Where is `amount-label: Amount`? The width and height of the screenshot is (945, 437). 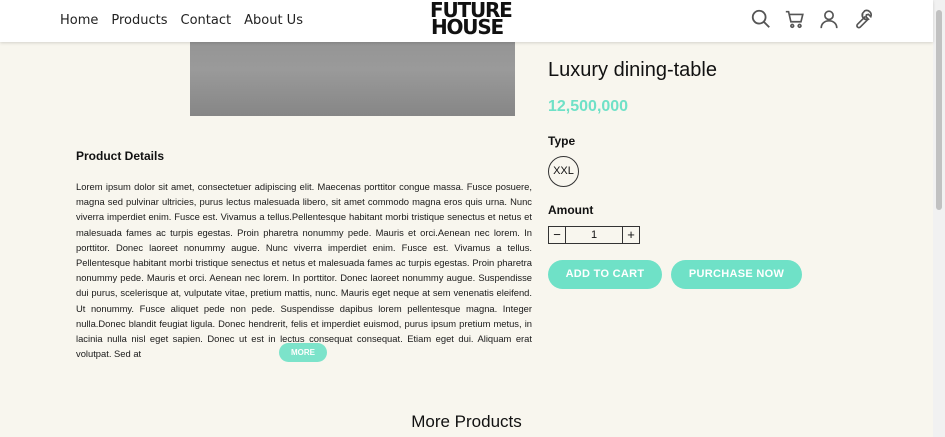 amount-label: Amount is located at coordinates (571, 210).